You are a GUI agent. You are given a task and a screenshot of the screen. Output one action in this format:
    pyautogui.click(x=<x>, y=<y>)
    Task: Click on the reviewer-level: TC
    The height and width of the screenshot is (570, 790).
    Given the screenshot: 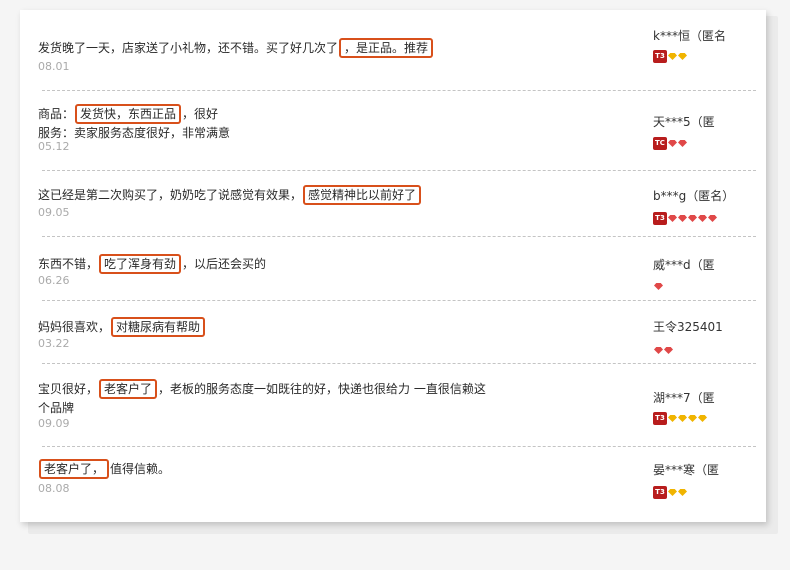 What is the action you would take?
    pyautogui.click(x=670, y=141)
    